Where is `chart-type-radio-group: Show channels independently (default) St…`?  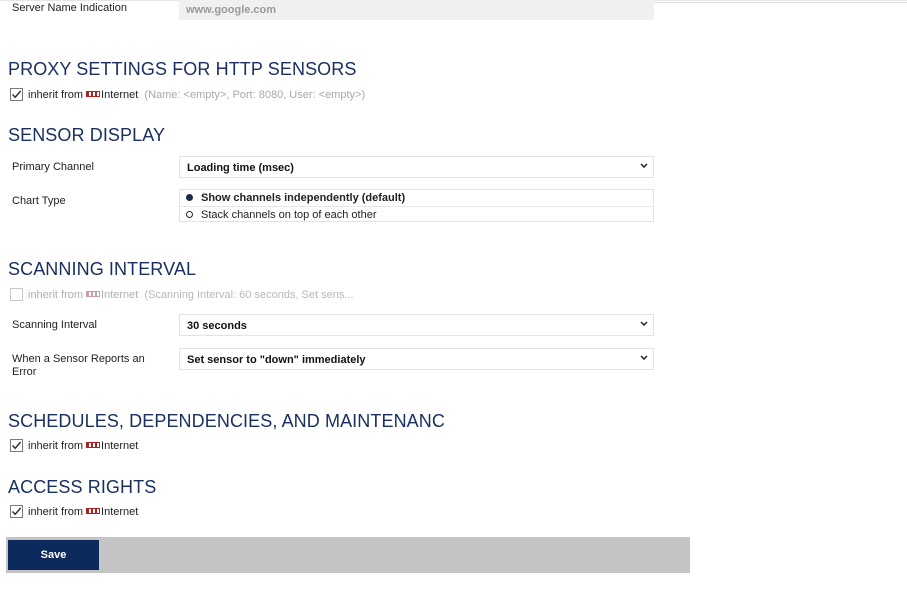 chart-type-radio-group: Show channels independently (default) St… is located at coordinates (416, 205).